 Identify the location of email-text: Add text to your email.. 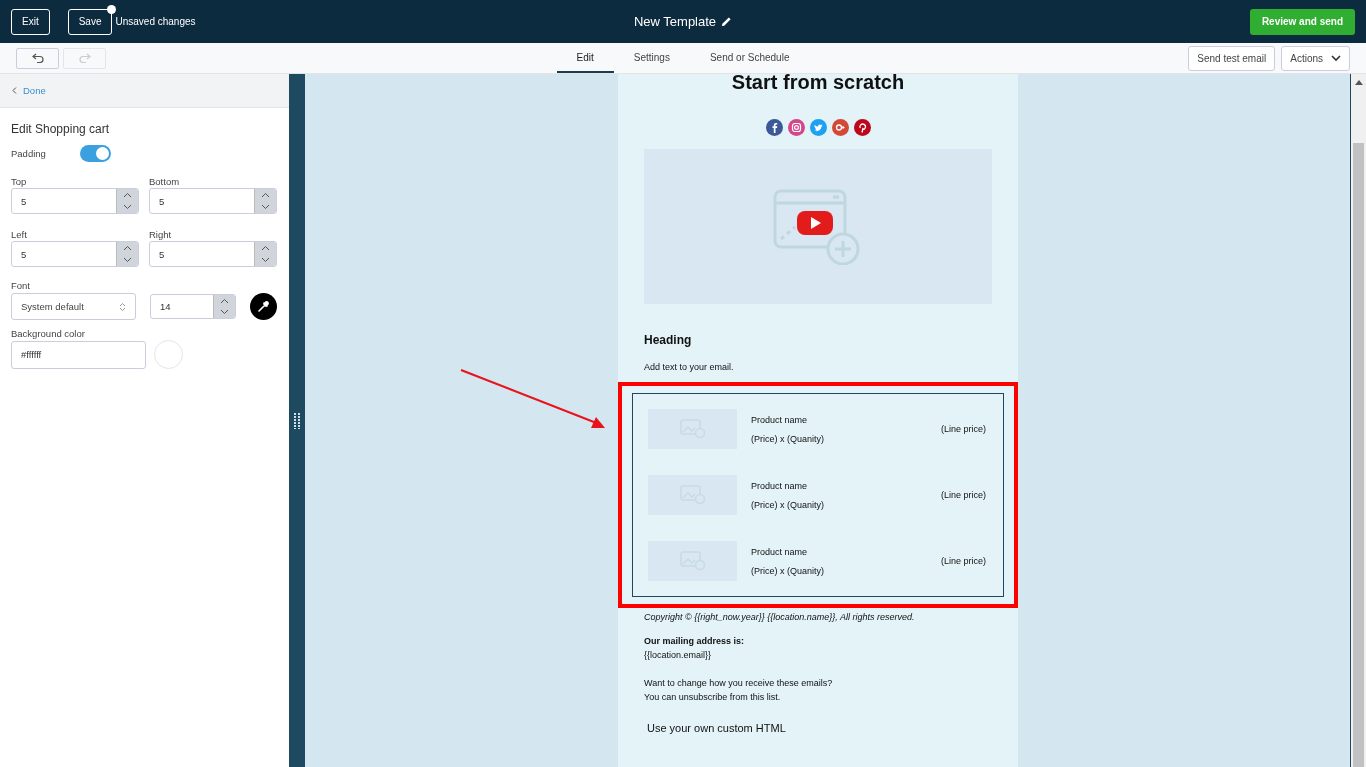
(689, 367).